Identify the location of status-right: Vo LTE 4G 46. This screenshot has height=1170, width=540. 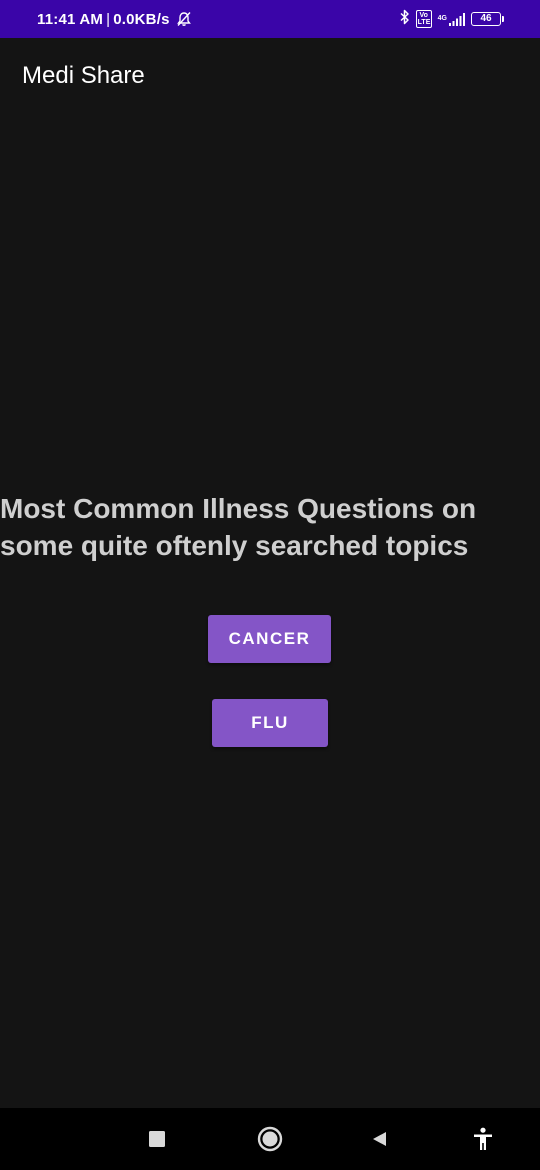
(452, 19).